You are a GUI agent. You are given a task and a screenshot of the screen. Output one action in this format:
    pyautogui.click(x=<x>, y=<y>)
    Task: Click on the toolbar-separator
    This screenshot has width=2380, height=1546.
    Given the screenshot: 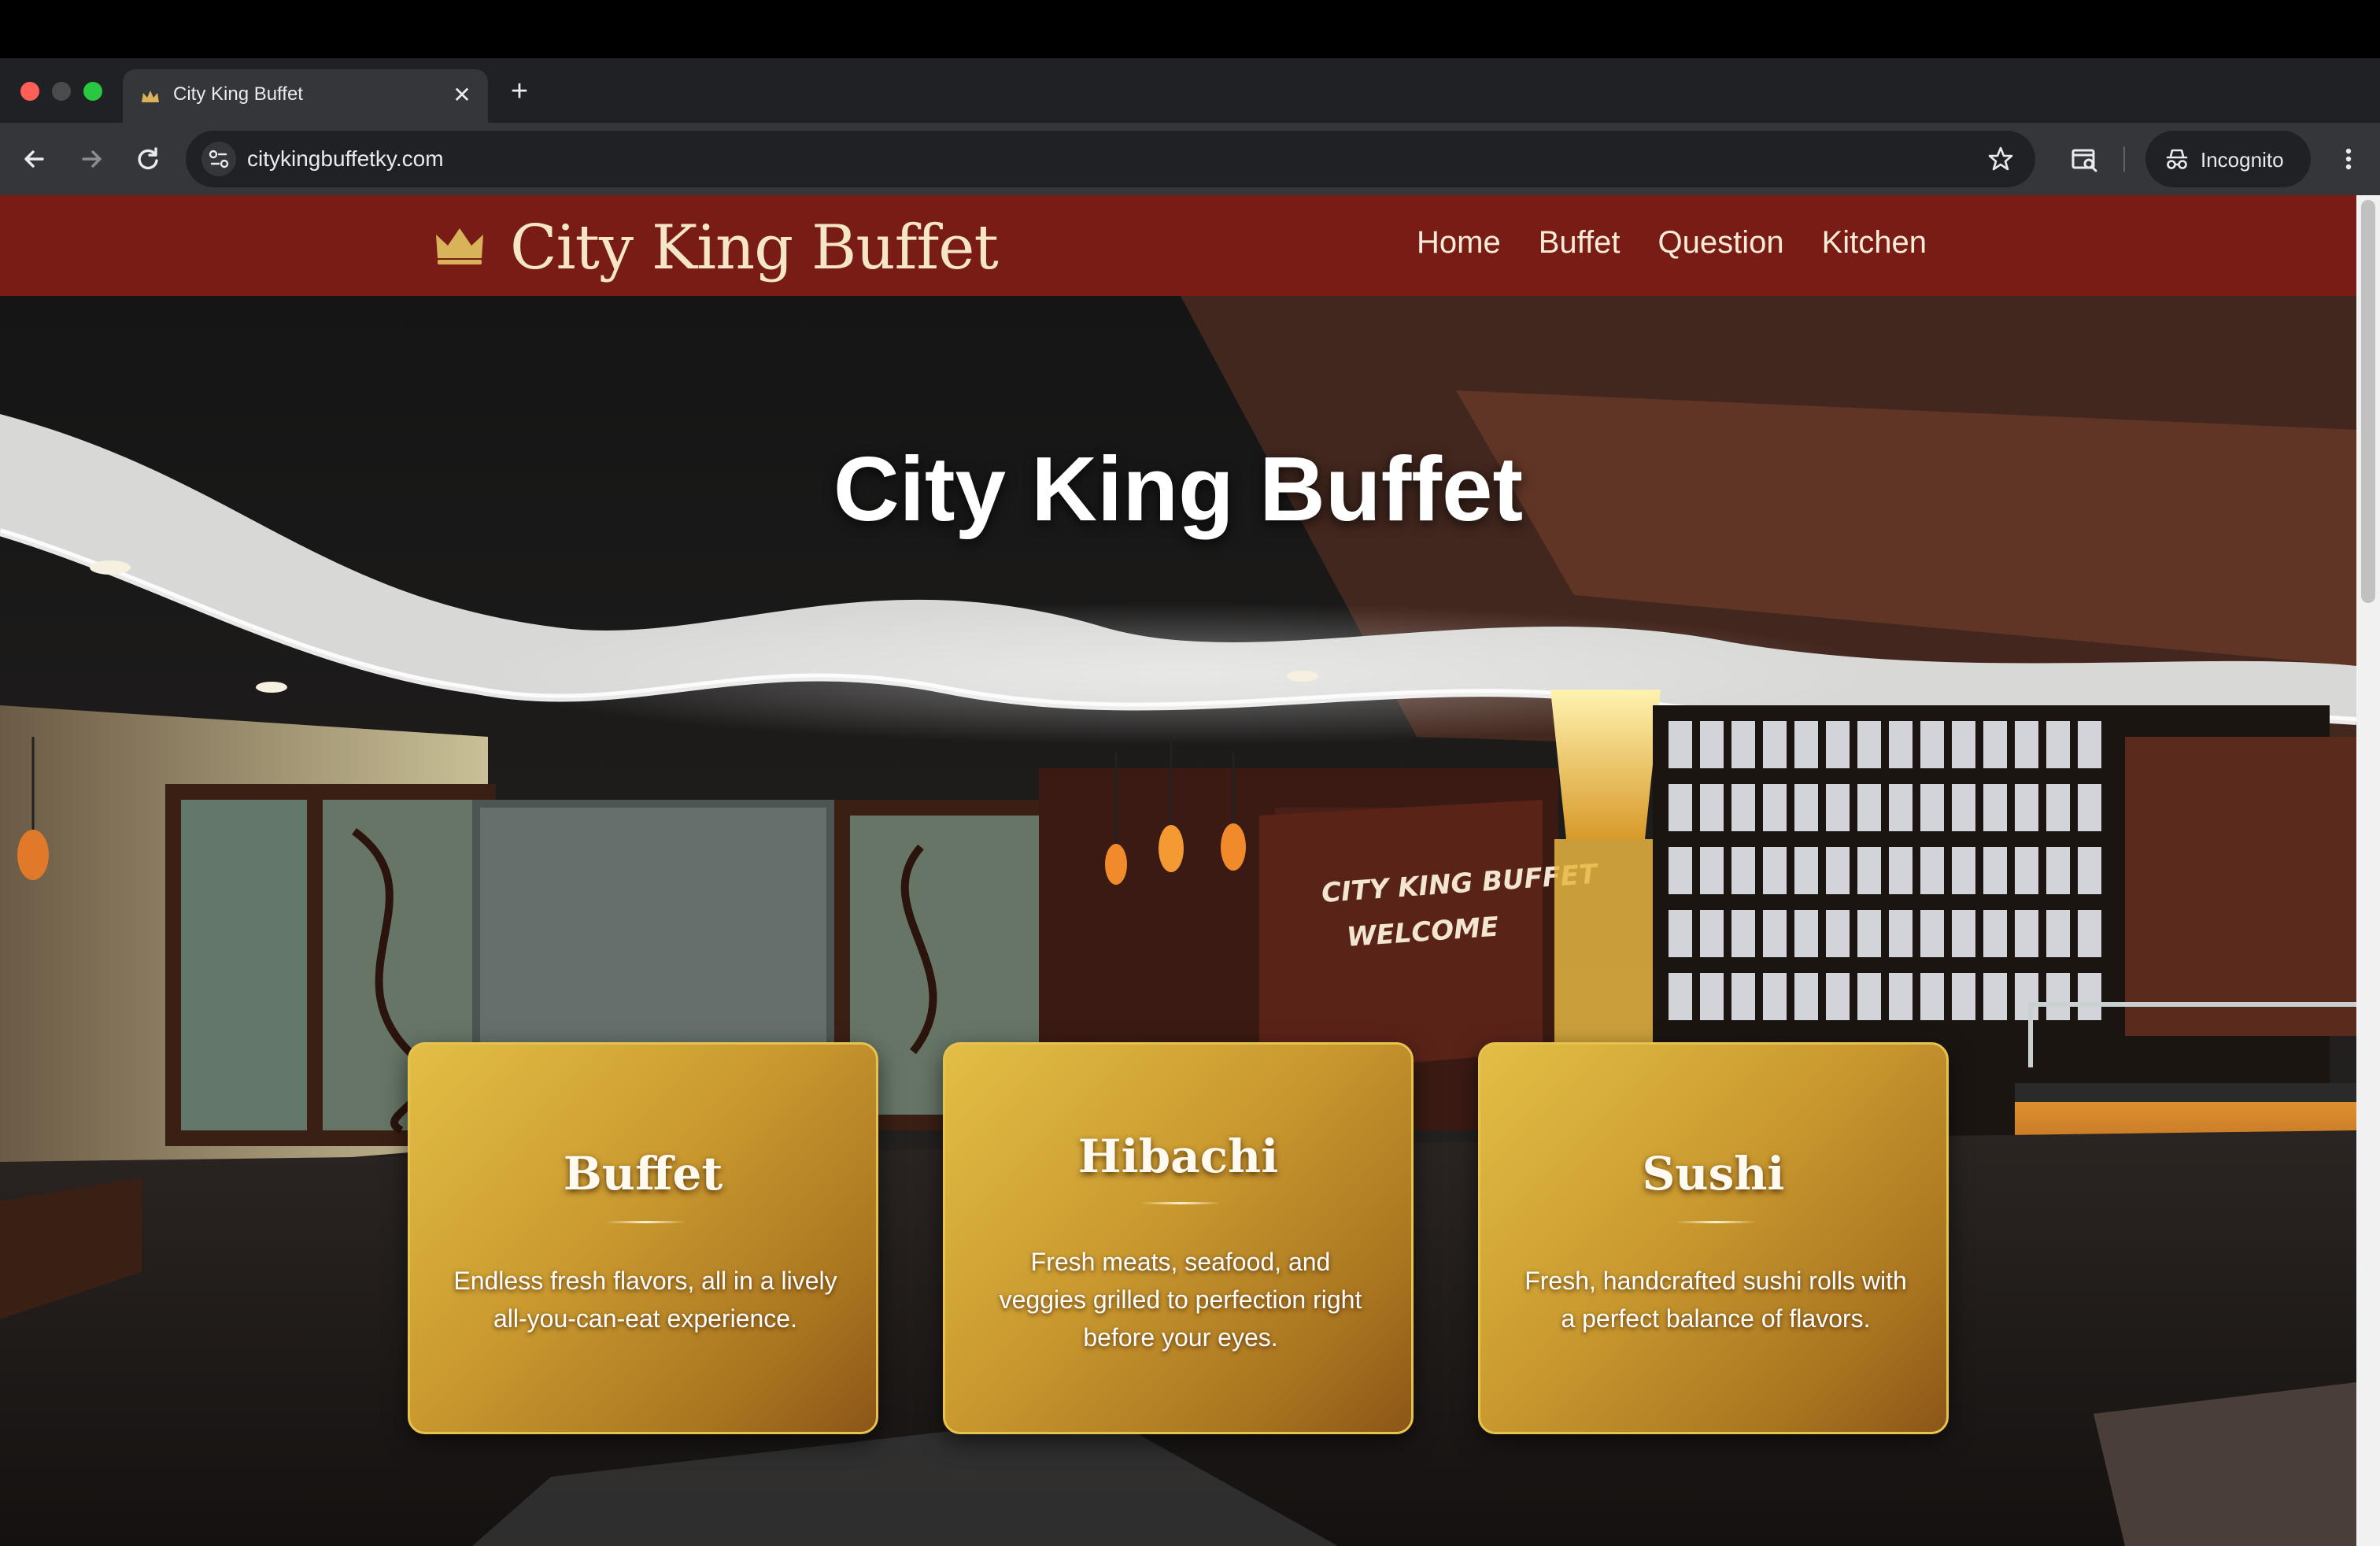 What is the action you would take?
    pyautogui.click(x=2124, y=159)
    